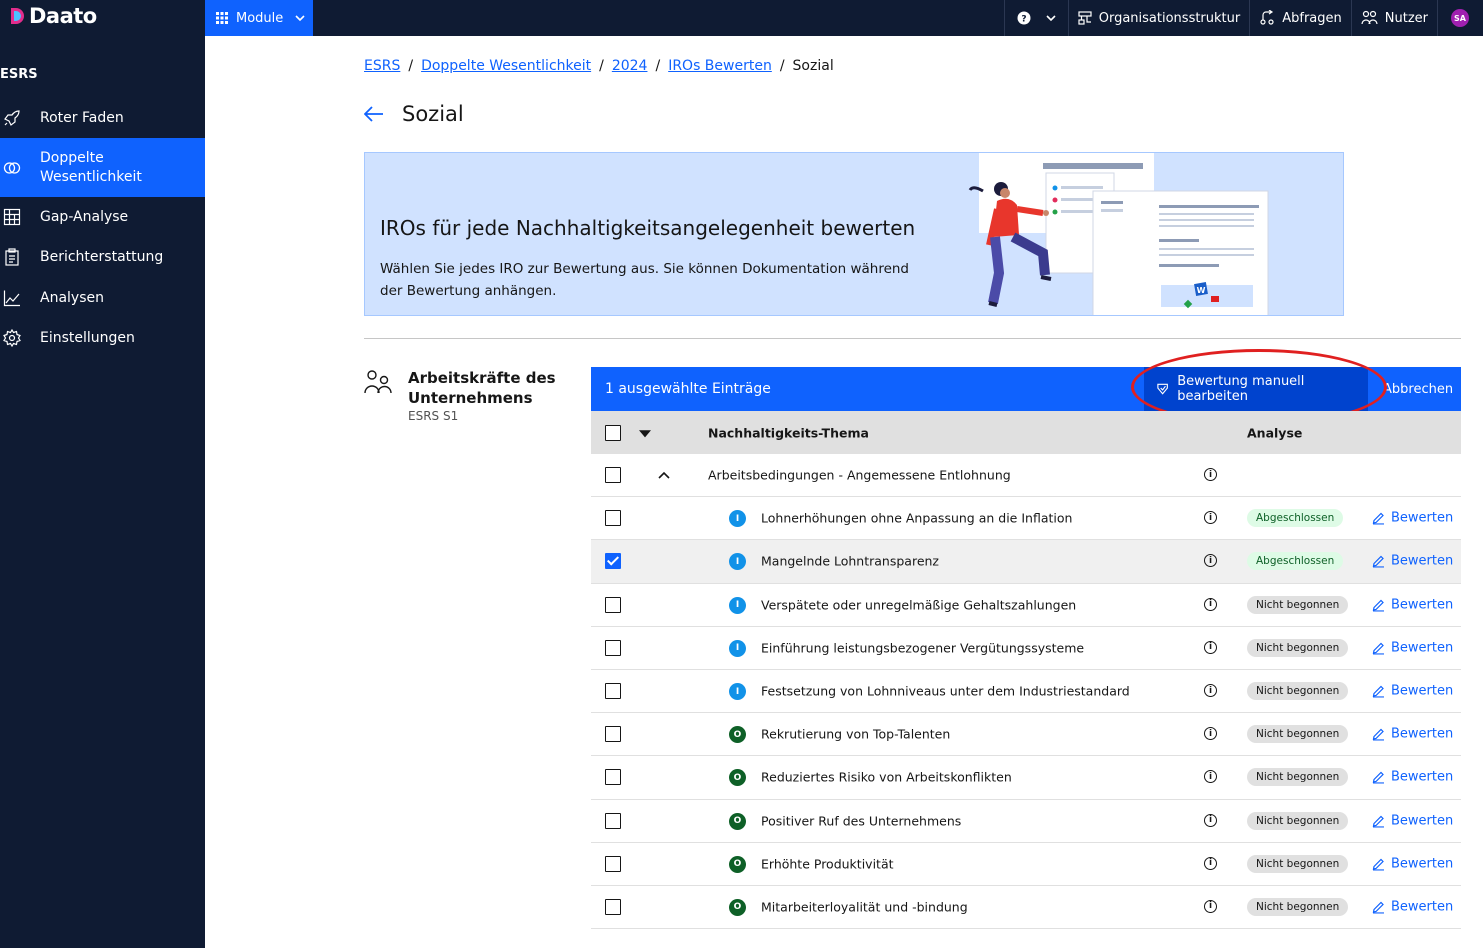 This screenshot has width=1483, height=948. Describe the element at coordinates (102, 338) in the screenshot. I see `sidebar-item-einstellungen: Einstellungen` at that location.